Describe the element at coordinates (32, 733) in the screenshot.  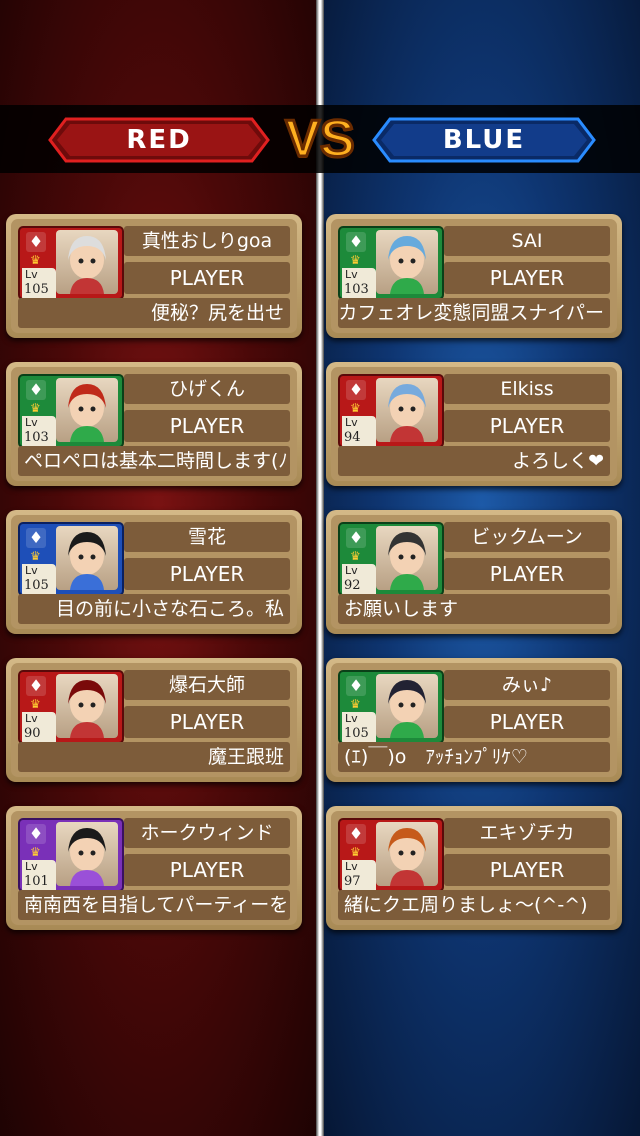
I see `level-value: 90` at that location.